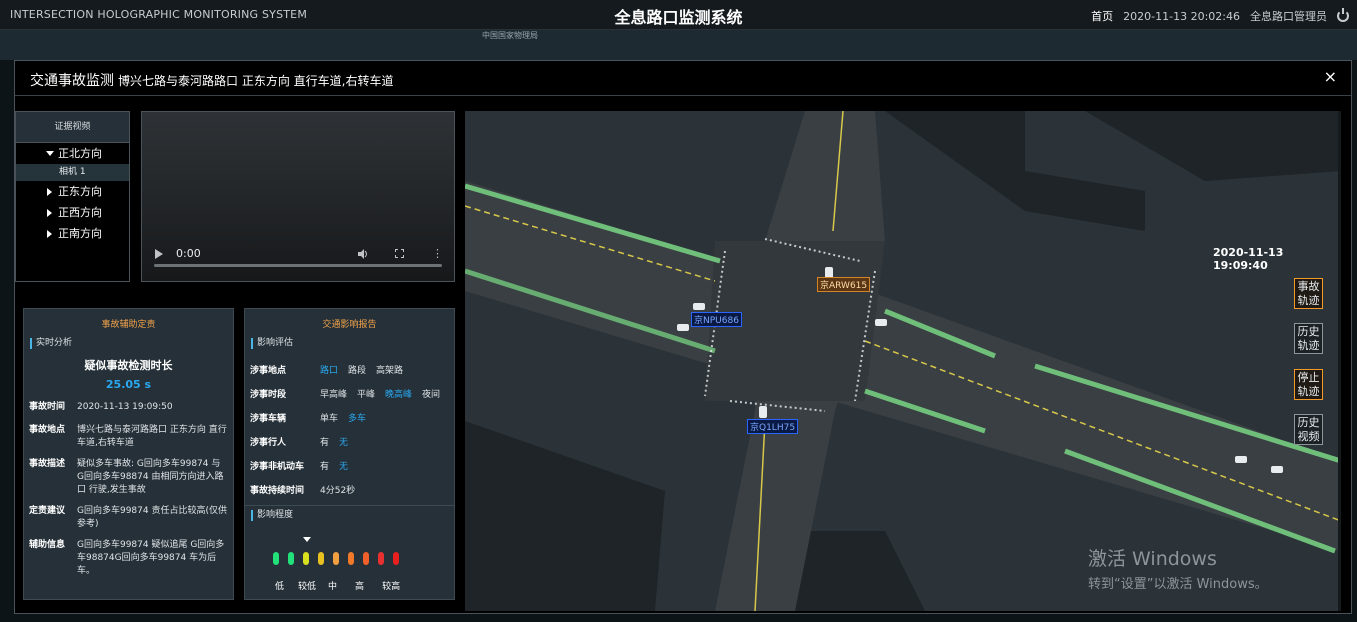 The height and width of the screenshot is (622, 1357). Describe the element at coordinates (80, 153) in the screenshot. I see `direction-north-label: 正北方向` at that location.